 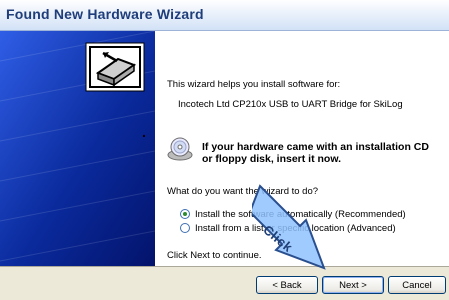 What do you see at coordinates (105, 14) in the screenshot?
I see `window-title: Found New Hardware Wizard` at bounding box center [105, 14].